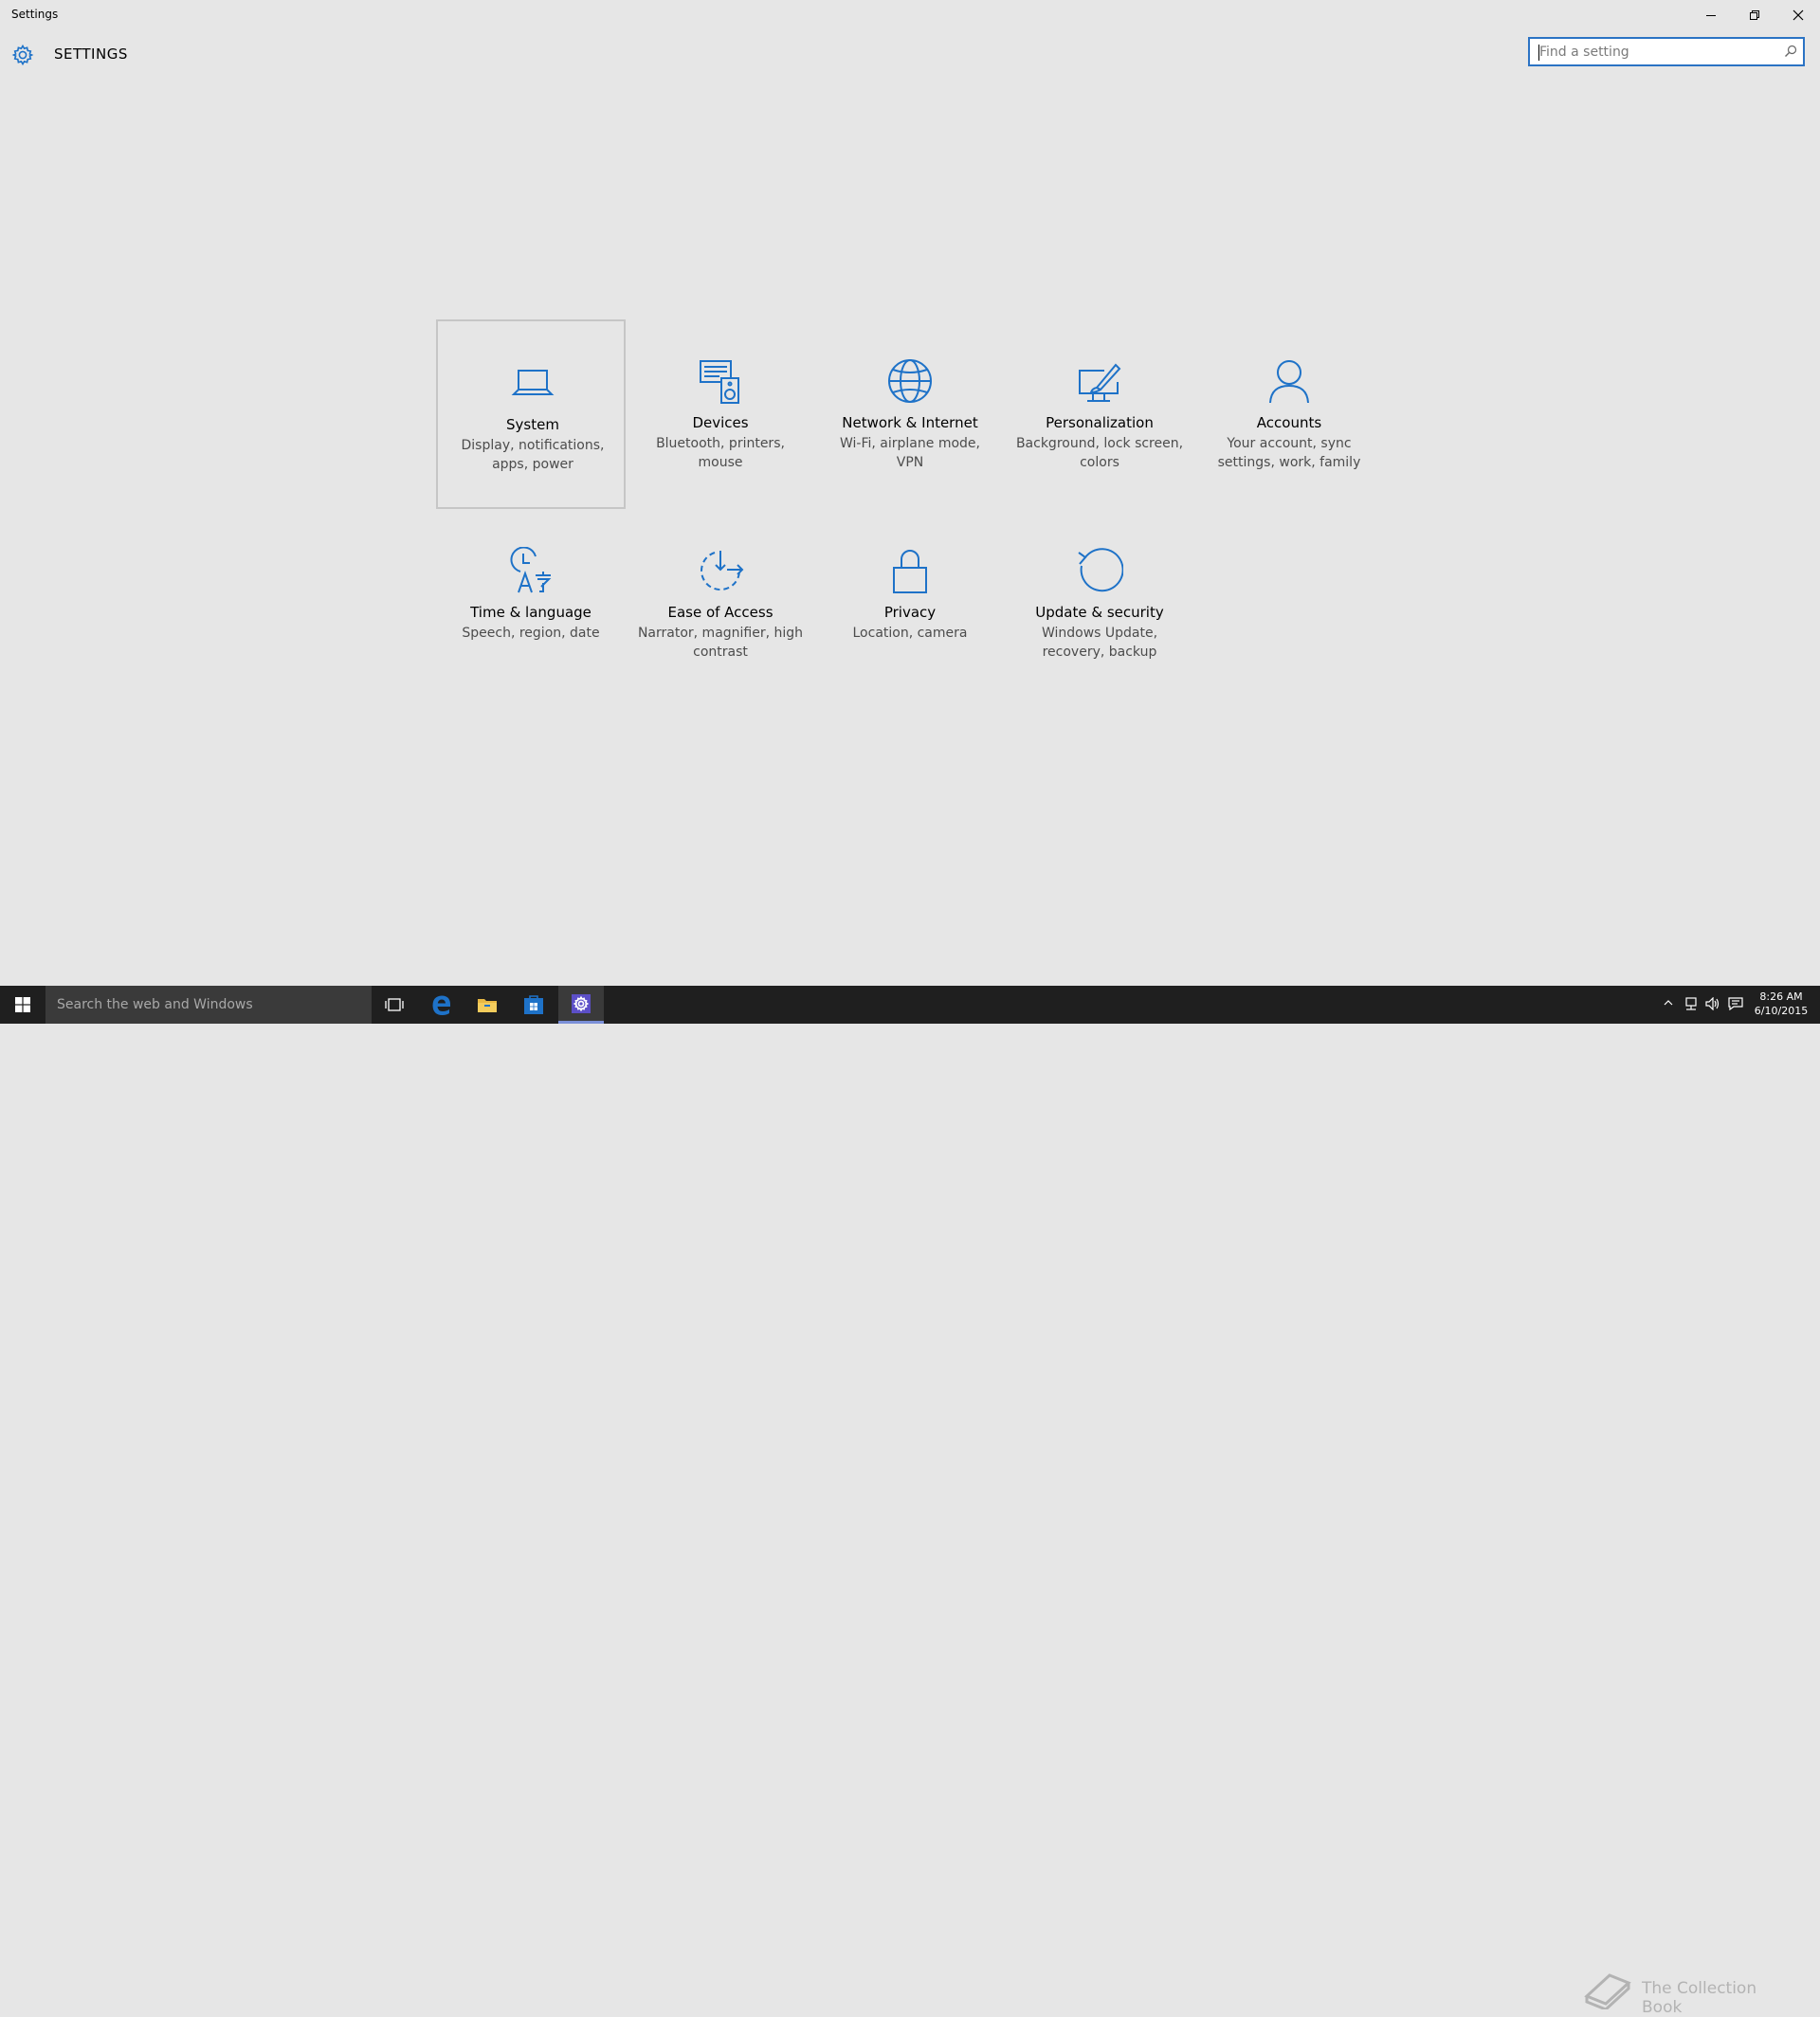 The image size is (1820, 2017). I want to click on tile-name: Ease of Access, so click(720, 612).